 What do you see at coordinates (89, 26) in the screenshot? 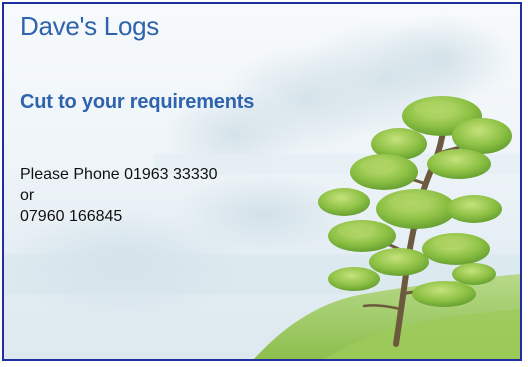
I see `business-title: Dave's Logs` at bounding box center [89, 26].